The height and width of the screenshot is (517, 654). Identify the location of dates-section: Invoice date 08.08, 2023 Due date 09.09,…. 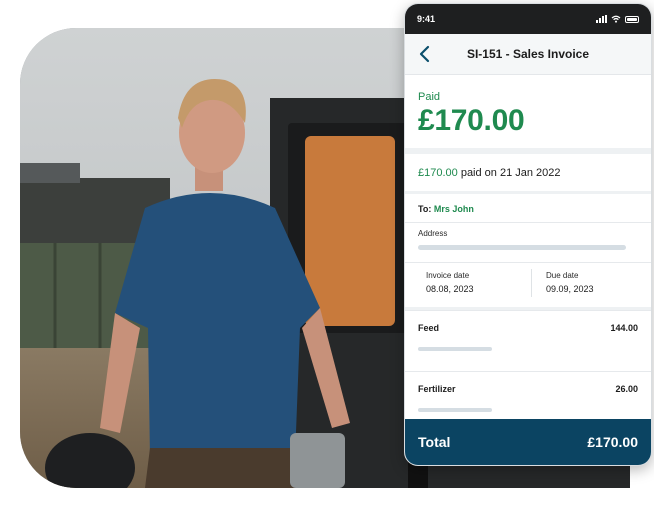
(528, 284).